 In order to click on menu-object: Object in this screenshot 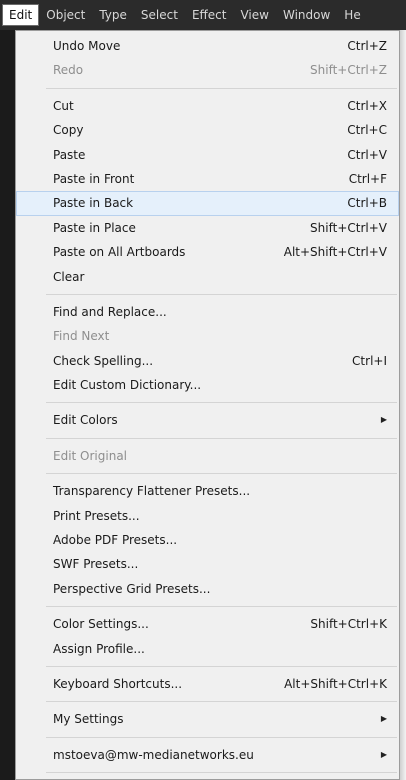, I will do `click(65, 15)`.